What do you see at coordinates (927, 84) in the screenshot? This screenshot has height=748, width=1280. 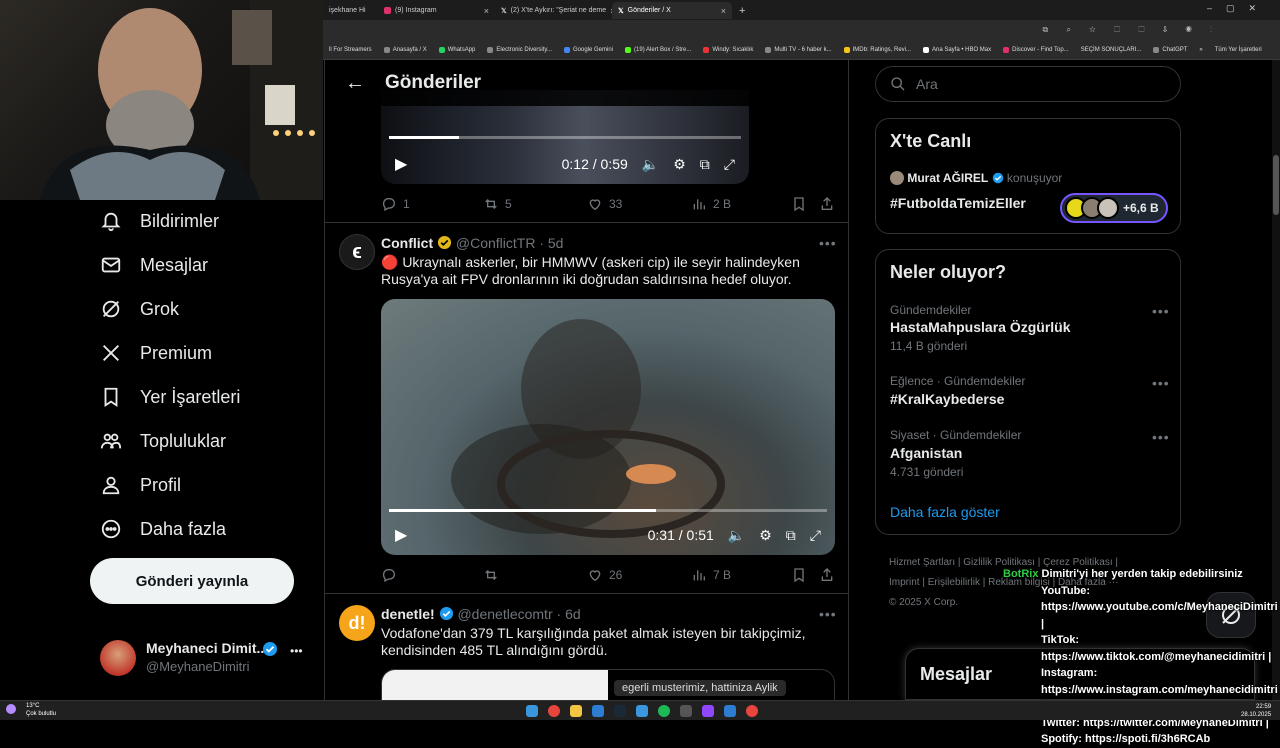 I see `search-input: Ara` at bounding box center [927, 84].